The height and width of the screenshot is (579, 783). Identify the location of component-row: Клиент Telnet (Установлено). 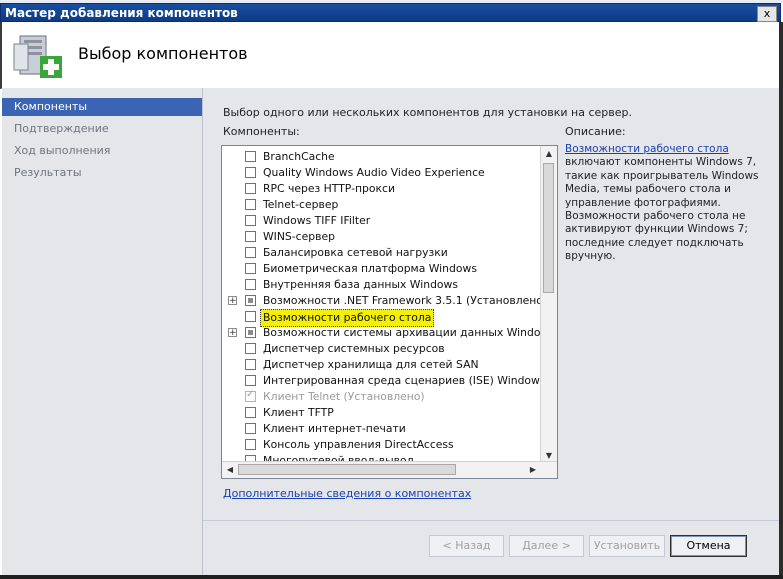
(382, 397).